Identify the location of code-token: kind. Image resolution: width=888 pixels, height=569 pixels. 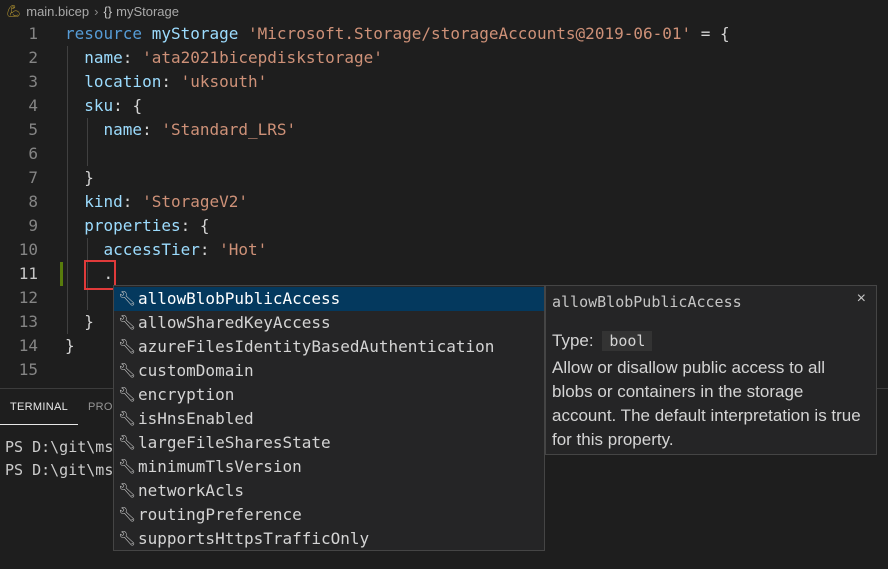
(103, 201).